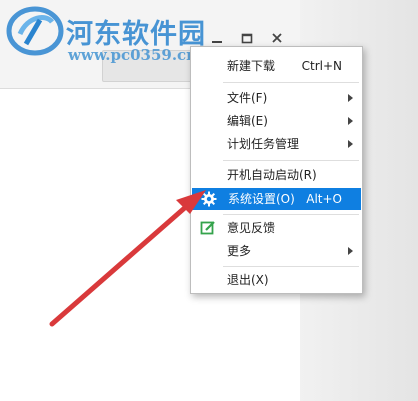 The height and width of the screenshot is (401, 418). Describe the element at coordinates (276, 98) in the screenshot. I see `menu-item-file: 文件(F)` at that location.